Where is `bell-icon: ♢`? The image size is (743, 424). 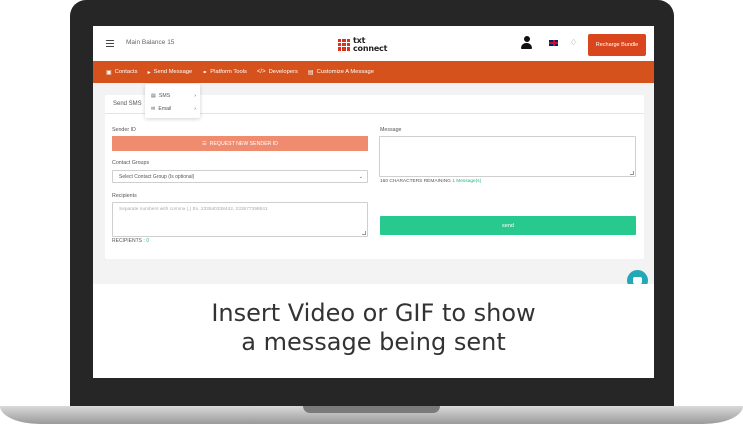 bell-icon: ♢ is located at coordinates (573, 42).